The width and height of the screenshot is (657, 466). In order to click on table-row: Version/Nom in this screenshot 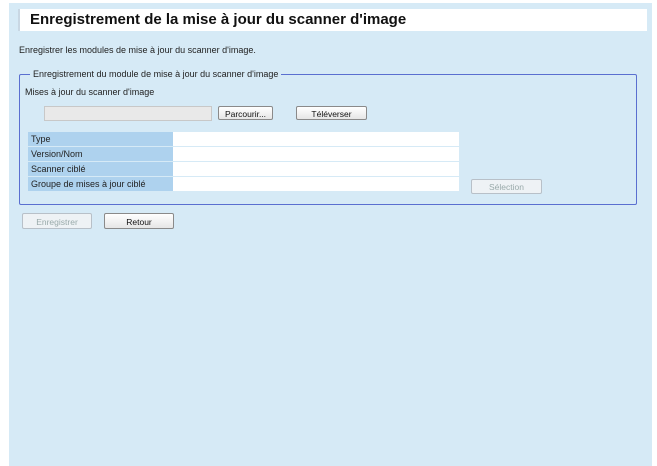, I will do `click(243, 154)`.